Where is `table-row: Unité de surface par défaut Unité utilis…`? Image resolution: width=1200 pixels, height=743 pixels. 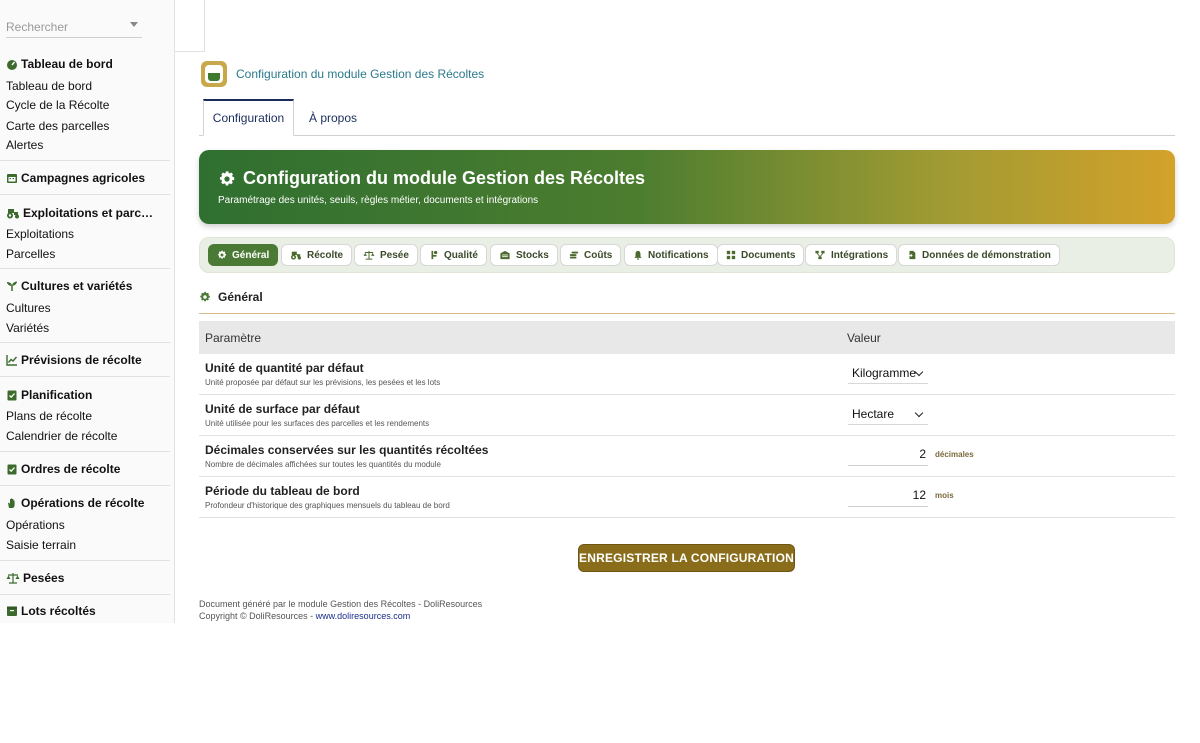 table-row: Unité de surface par défaut Unité utilis… is located at coordinates (687, 415).